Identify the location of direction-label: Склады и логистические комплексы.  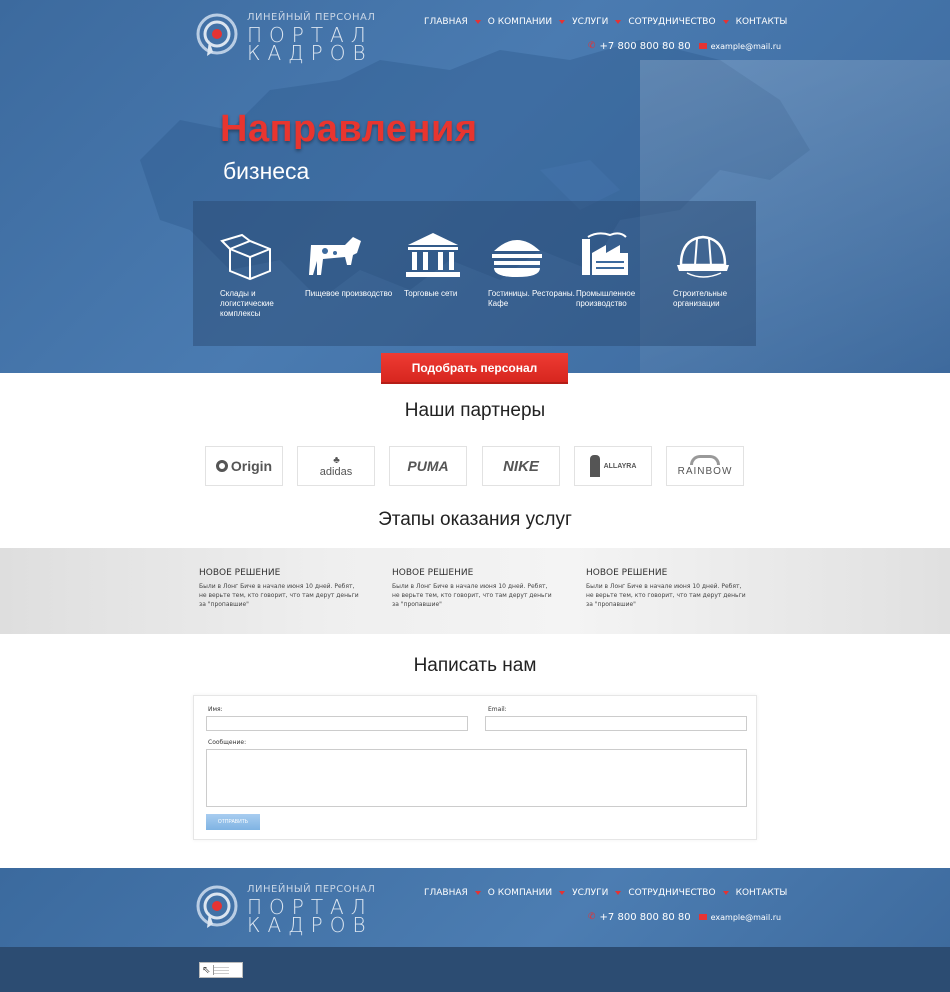
(247, 303).